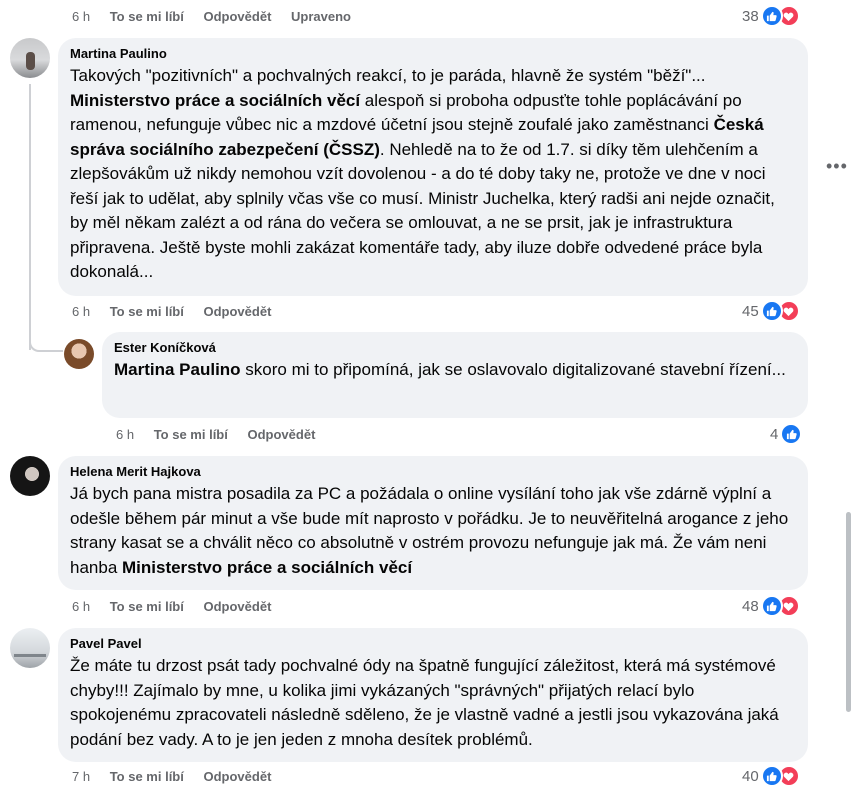  Describe the element at coordinates (433, 54) in the screenshot. I see `comment-author: Martina Paulino` at that location.